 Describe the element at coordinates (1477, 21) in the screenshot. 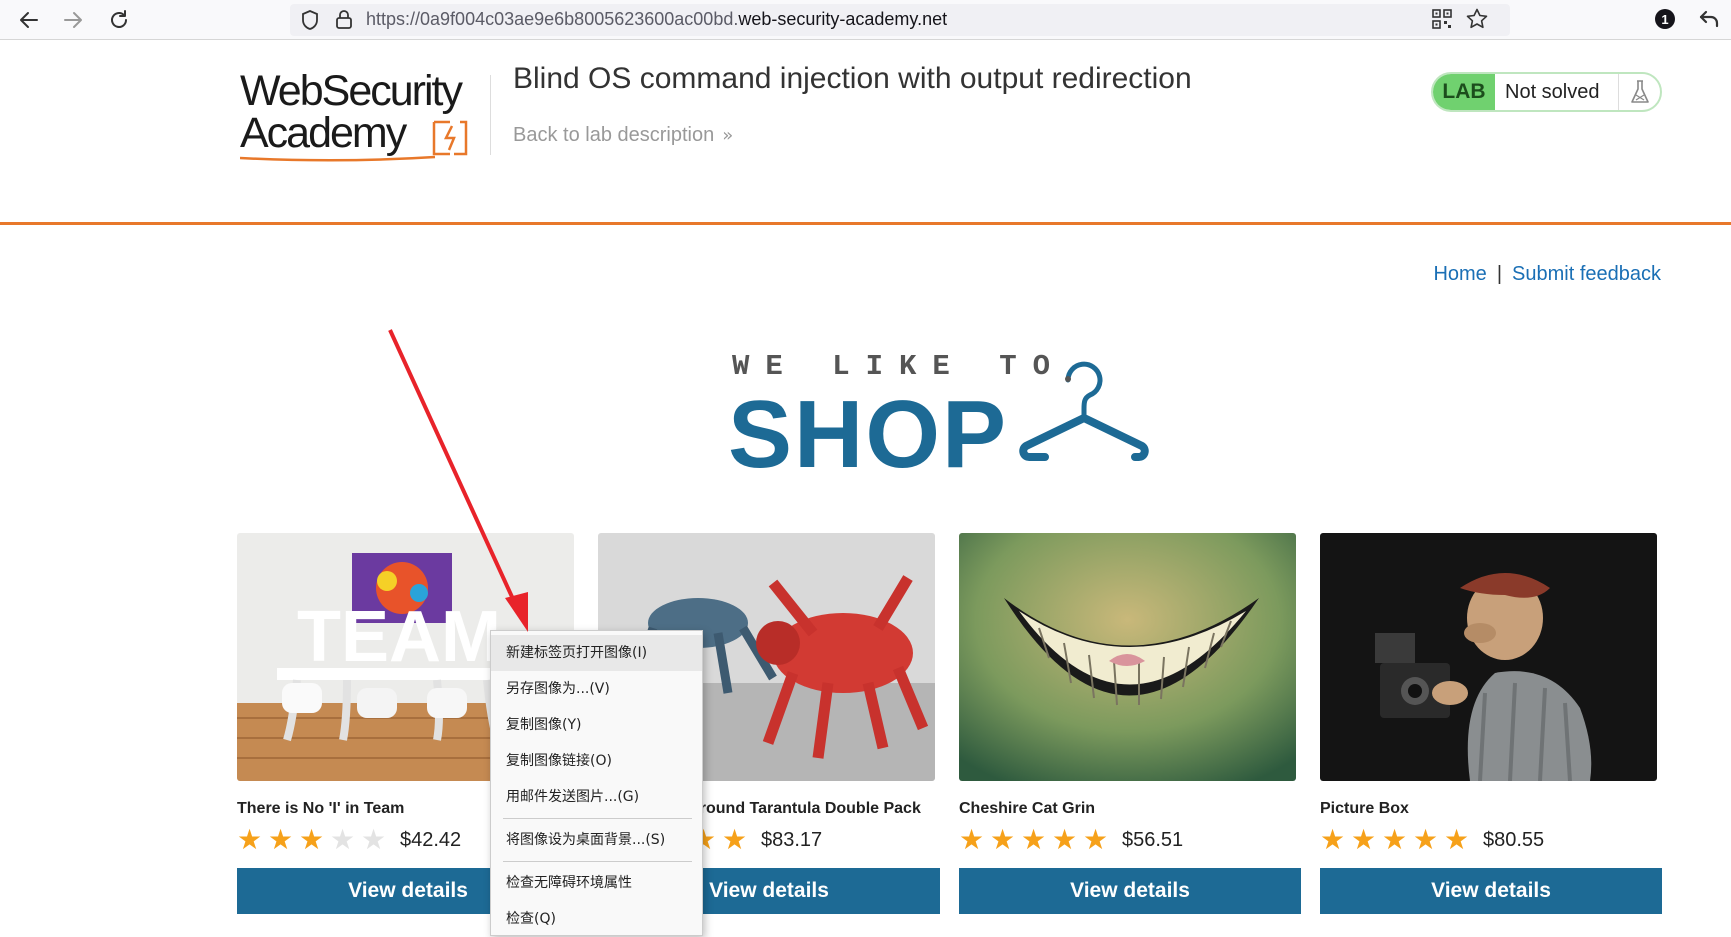

I see `bookmark-star-icon` at that location.